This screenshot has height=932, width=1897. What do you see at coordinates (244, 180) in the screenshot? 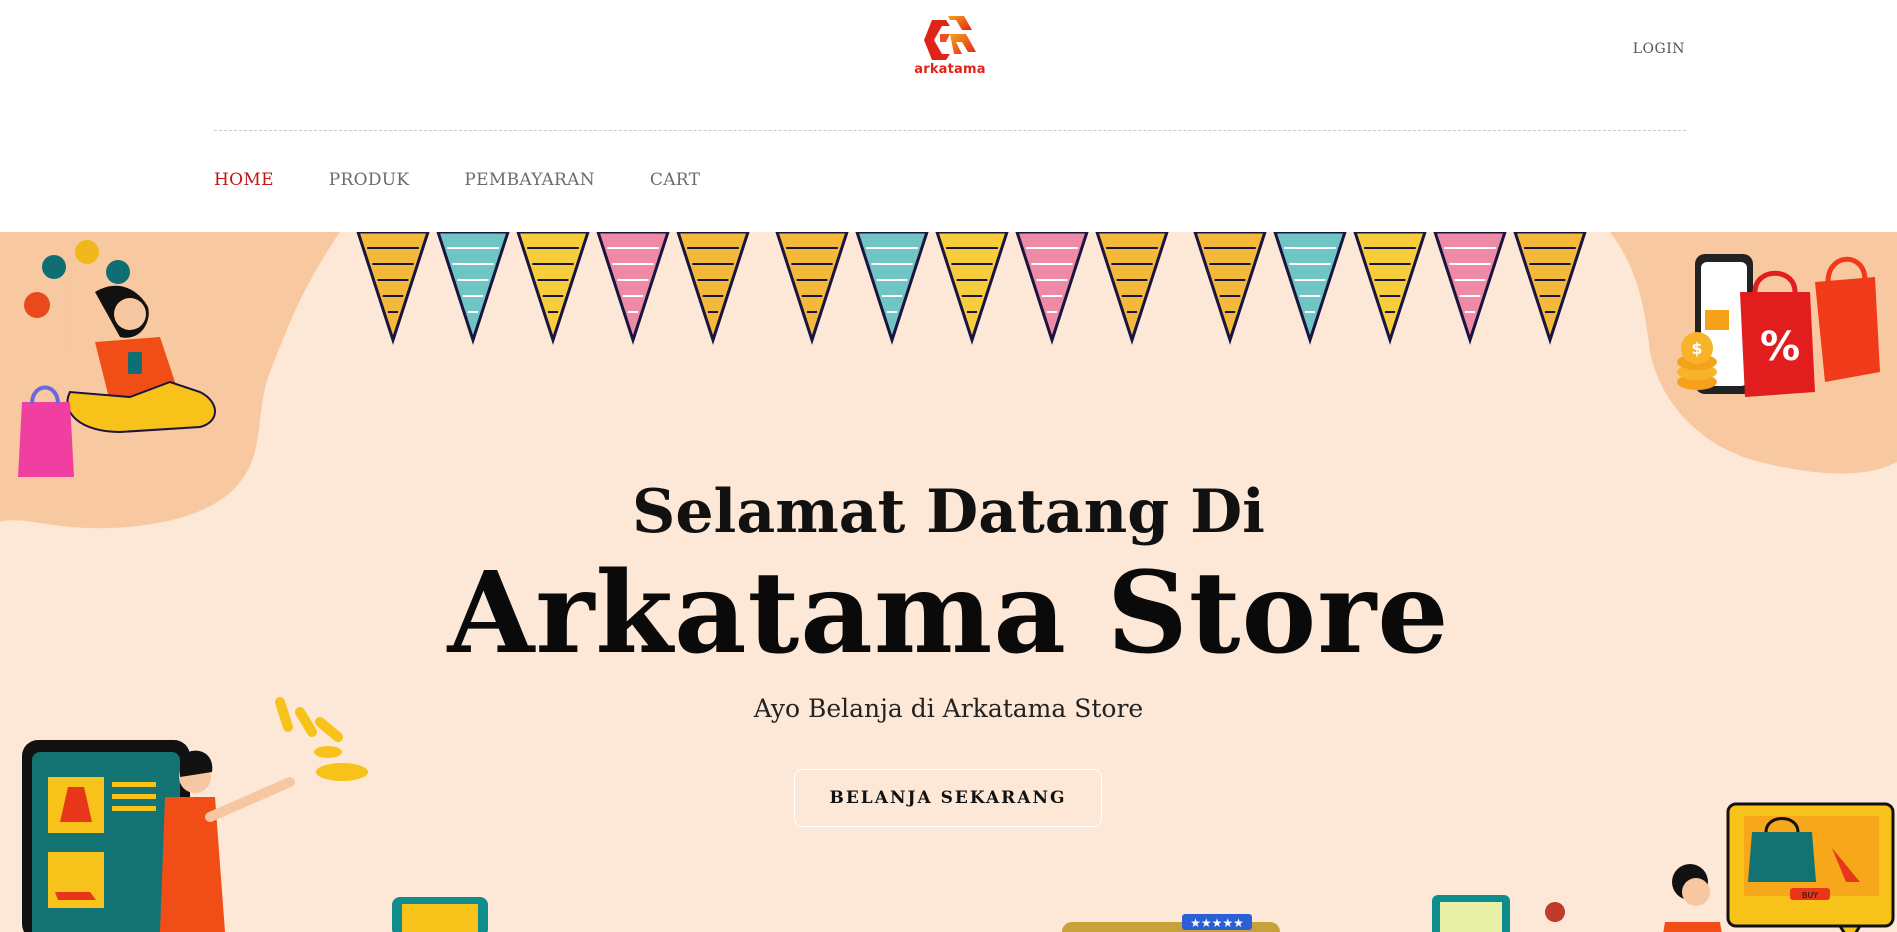
I see `nav-item-home: HOME` at bounding box center [244, 180].